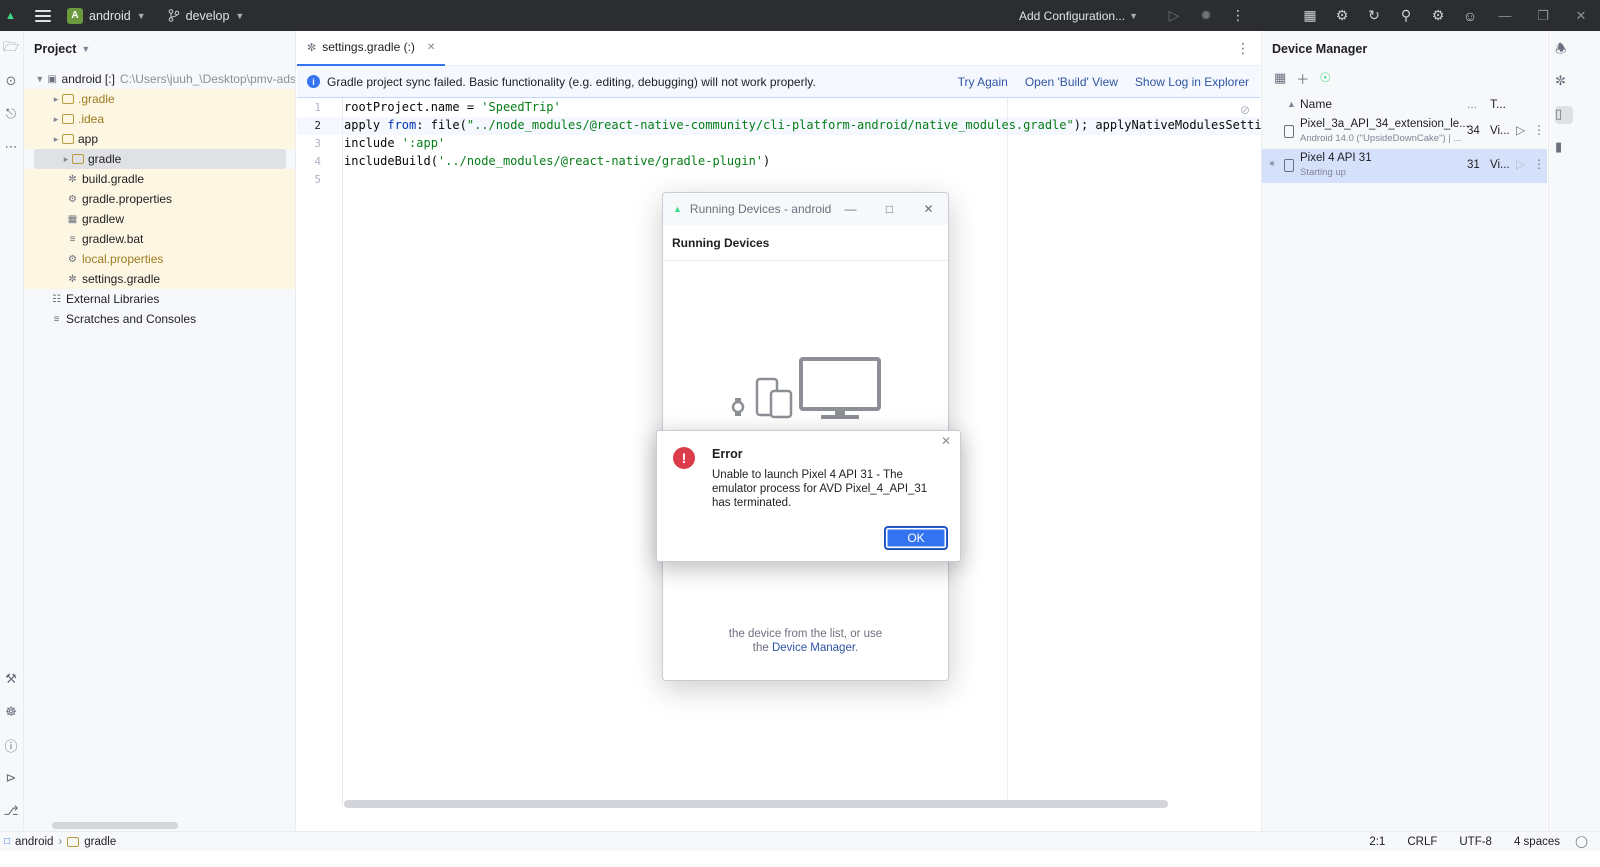 The image size is (1600, 867). What do you see at coordinates (34, 842) in the screenshot?
I see `breadcrumb-root: android` at bounding box center [34, 842].